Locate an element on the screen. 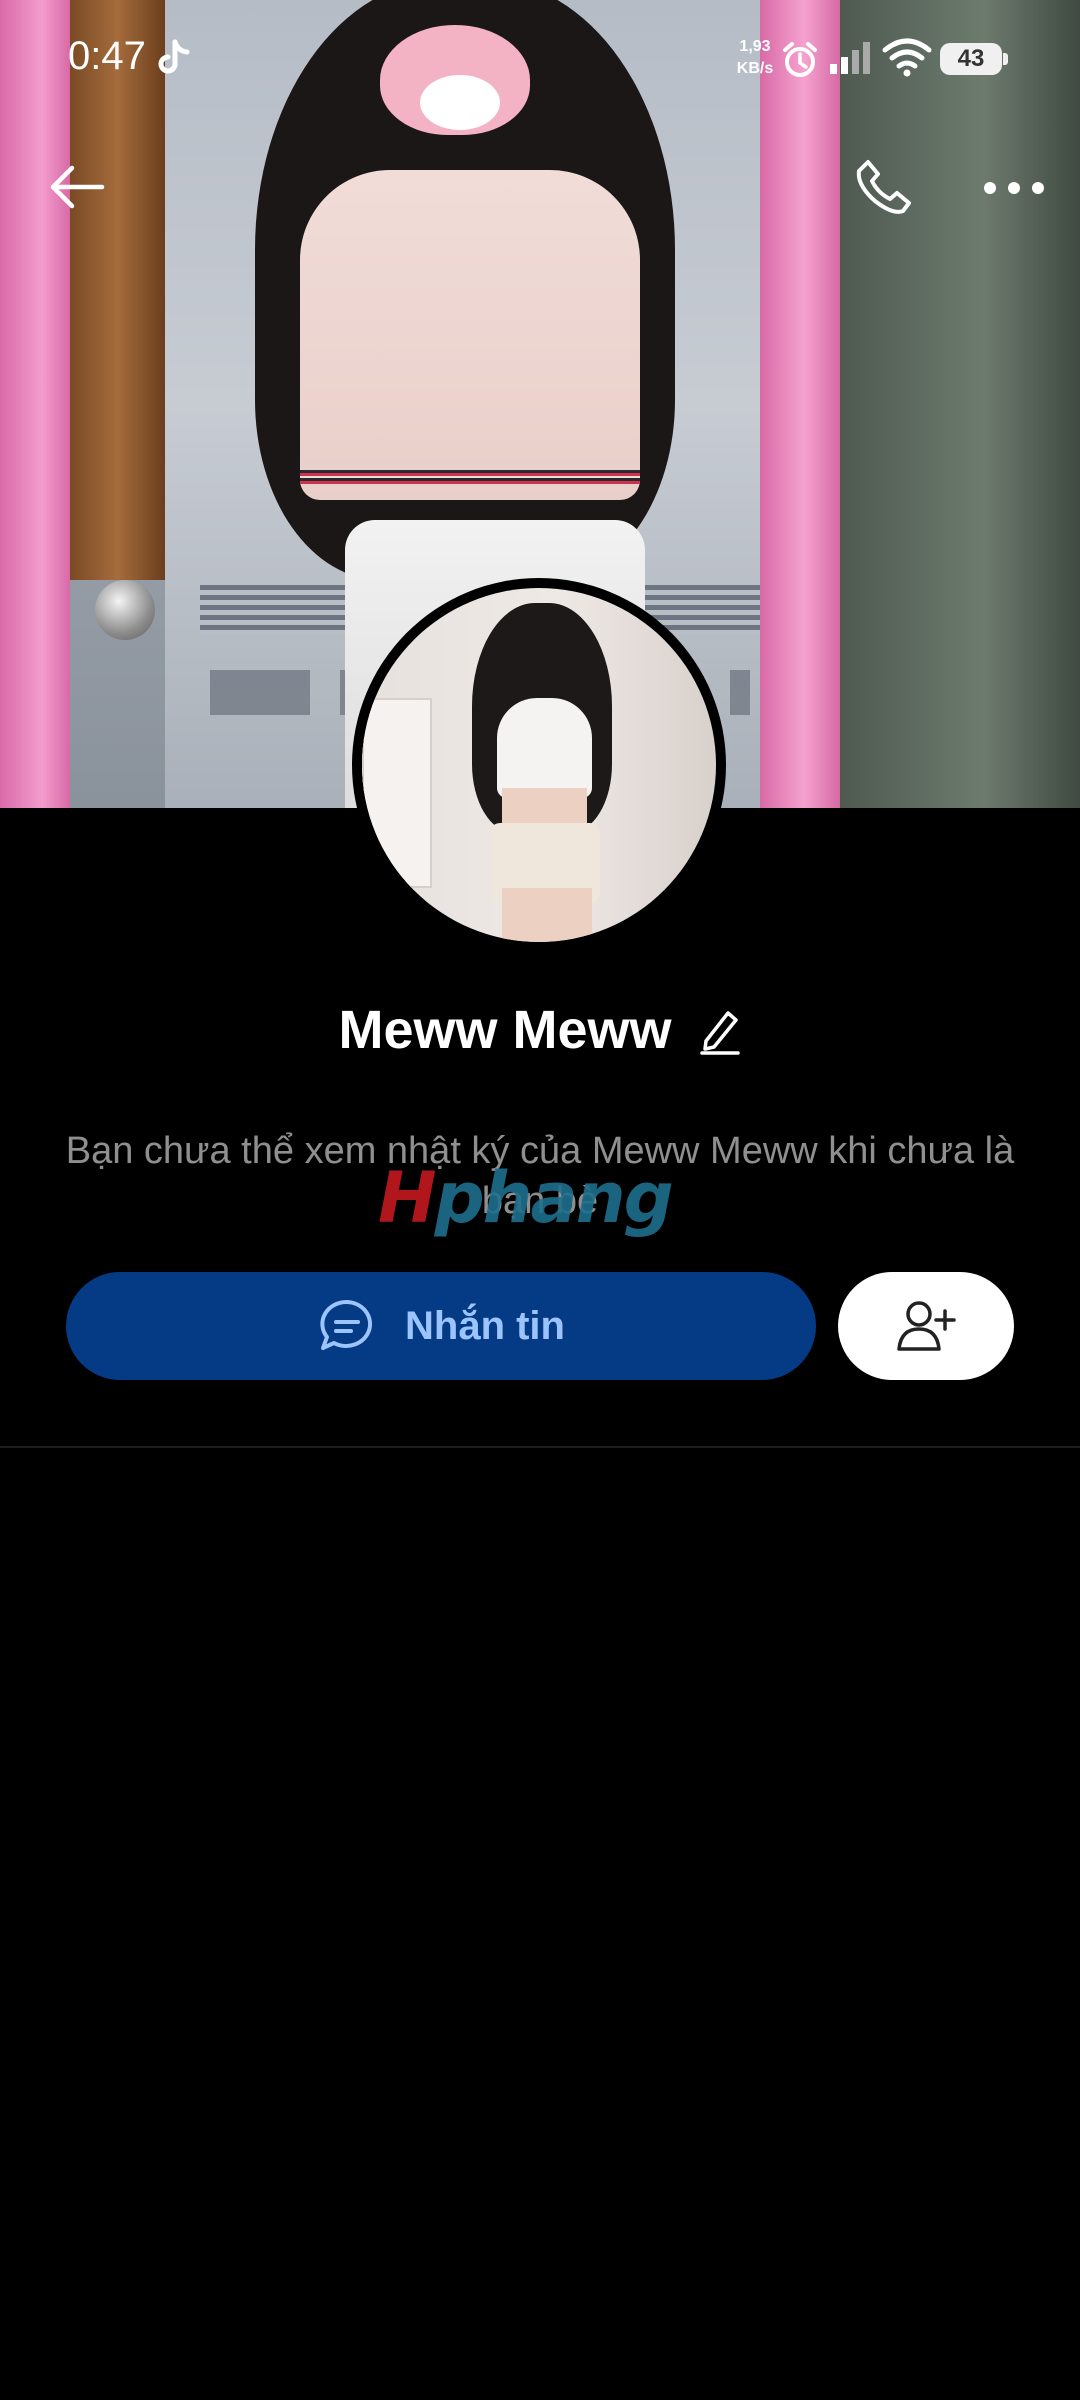 The height and width of the screenshot is (2400, 1080). add-person-icon is located at coordinates (926, 1326).